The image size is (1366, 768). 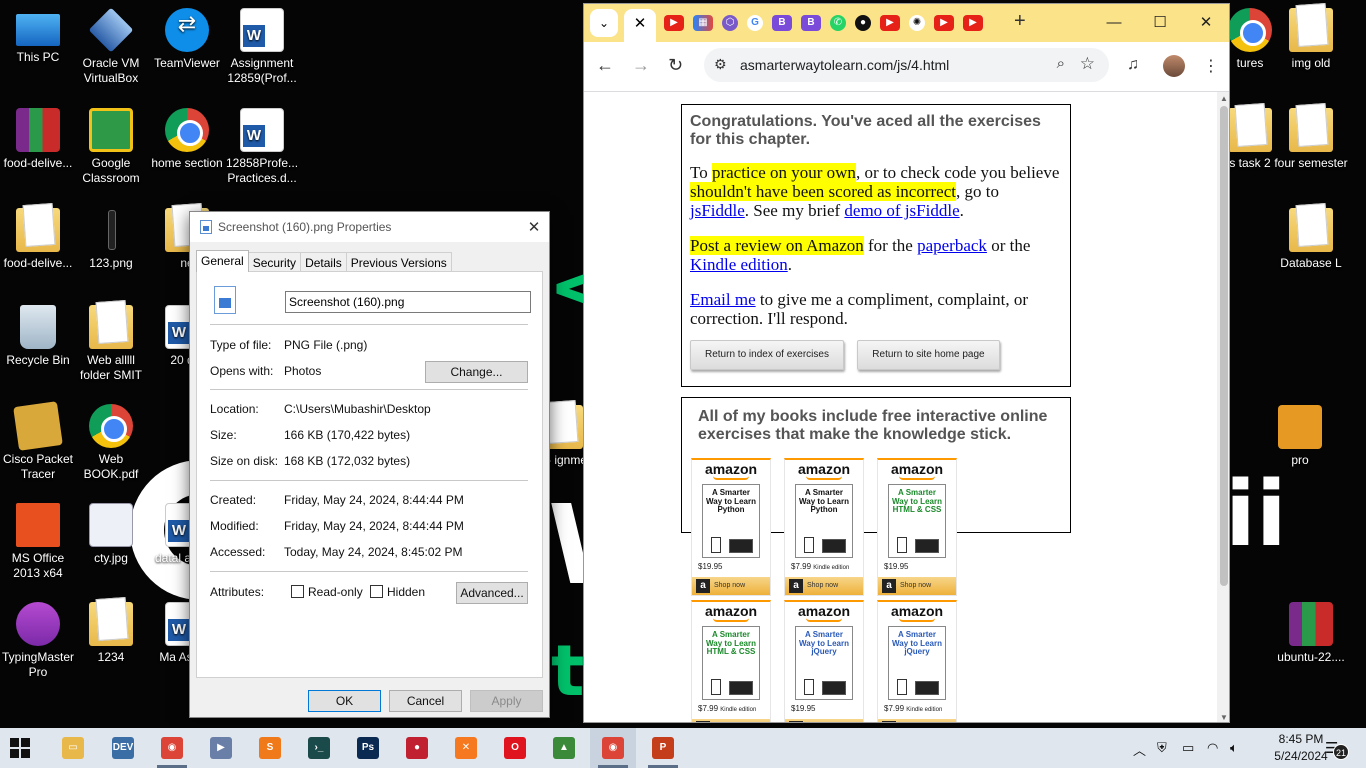 What do you see at coordinates (605, 65) in the screenshot?
I see `back-icon: ←` at bounding box center [605, 65].